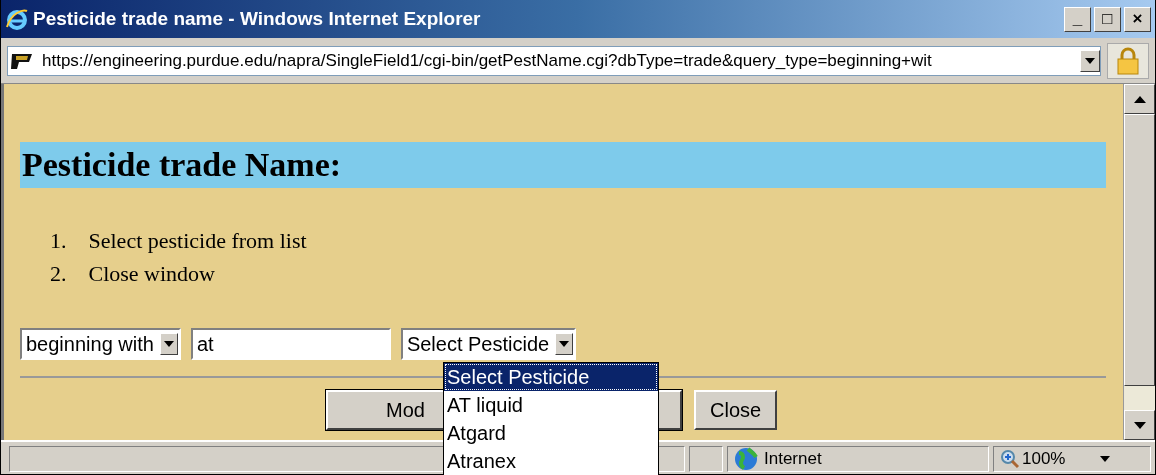 This screenshot has height=475, width=1156. What do you see at coordinates (488, 344) in the screenshot?
I see `pesticide-select: Select Pesticide` at bounding box center [488, 344].